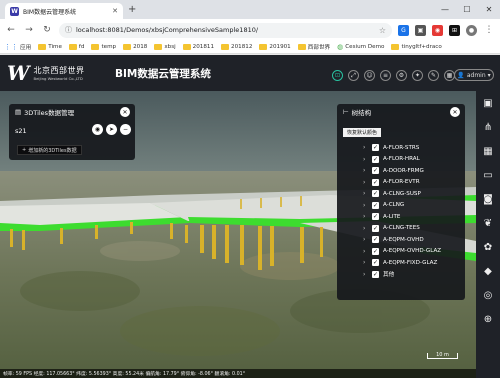 Image resolution: width=500 pixels, height=378 pixels. What do you see at coordinates (337, 75) in the screenshot?
I see `scene-icon: ⊡` at bounding box center [337, 75].